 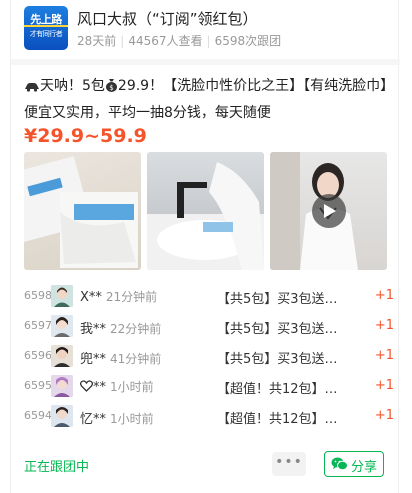 I want to click on logo-stripe, so click(x=46, y=26).